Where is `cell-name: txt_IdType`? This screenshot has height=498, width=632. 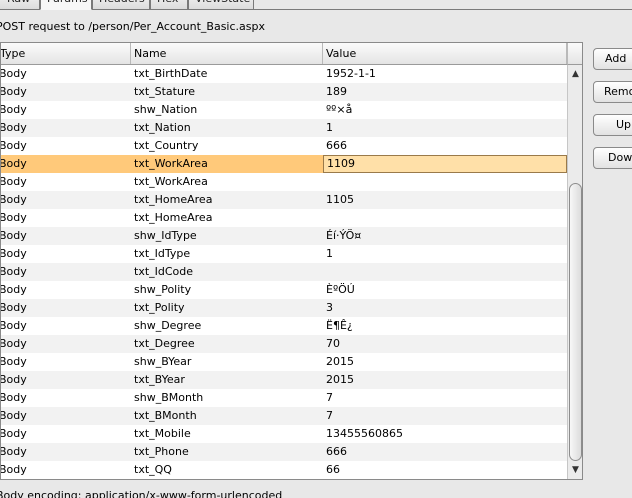
cell-name: txt_IdType is located at coordinates (226, 254).